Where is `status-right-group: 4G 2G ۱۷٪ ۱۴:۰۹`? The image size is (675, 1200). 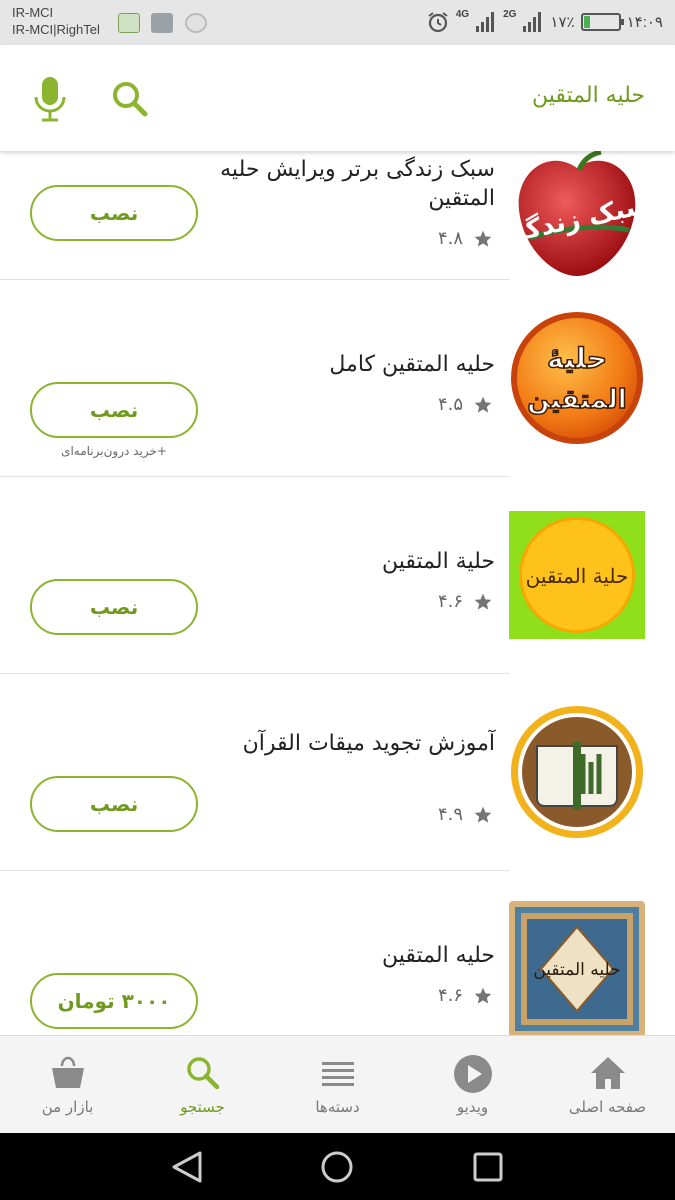
status-right-group: 4G 2G ۱۷٪ ۱۴:۰۹ is located at coordinates (544, 22).